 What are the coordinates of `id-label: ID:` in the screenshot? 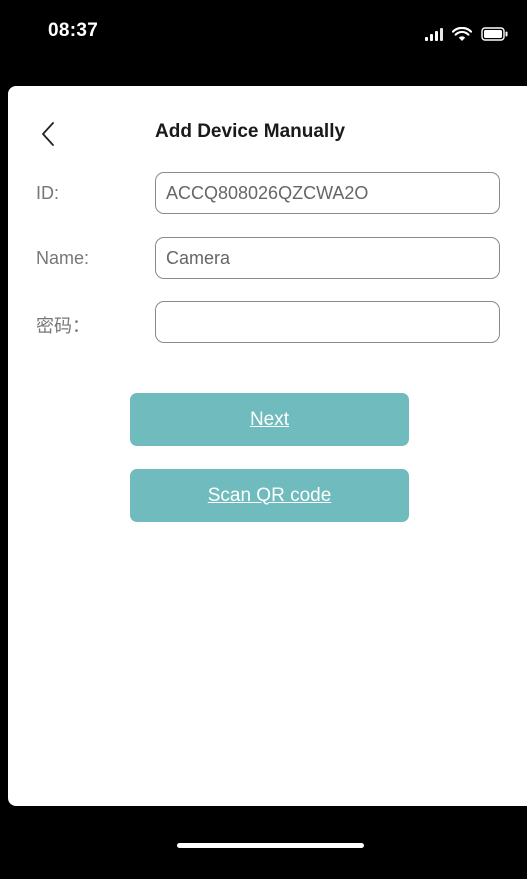 It's located at (48, 193).